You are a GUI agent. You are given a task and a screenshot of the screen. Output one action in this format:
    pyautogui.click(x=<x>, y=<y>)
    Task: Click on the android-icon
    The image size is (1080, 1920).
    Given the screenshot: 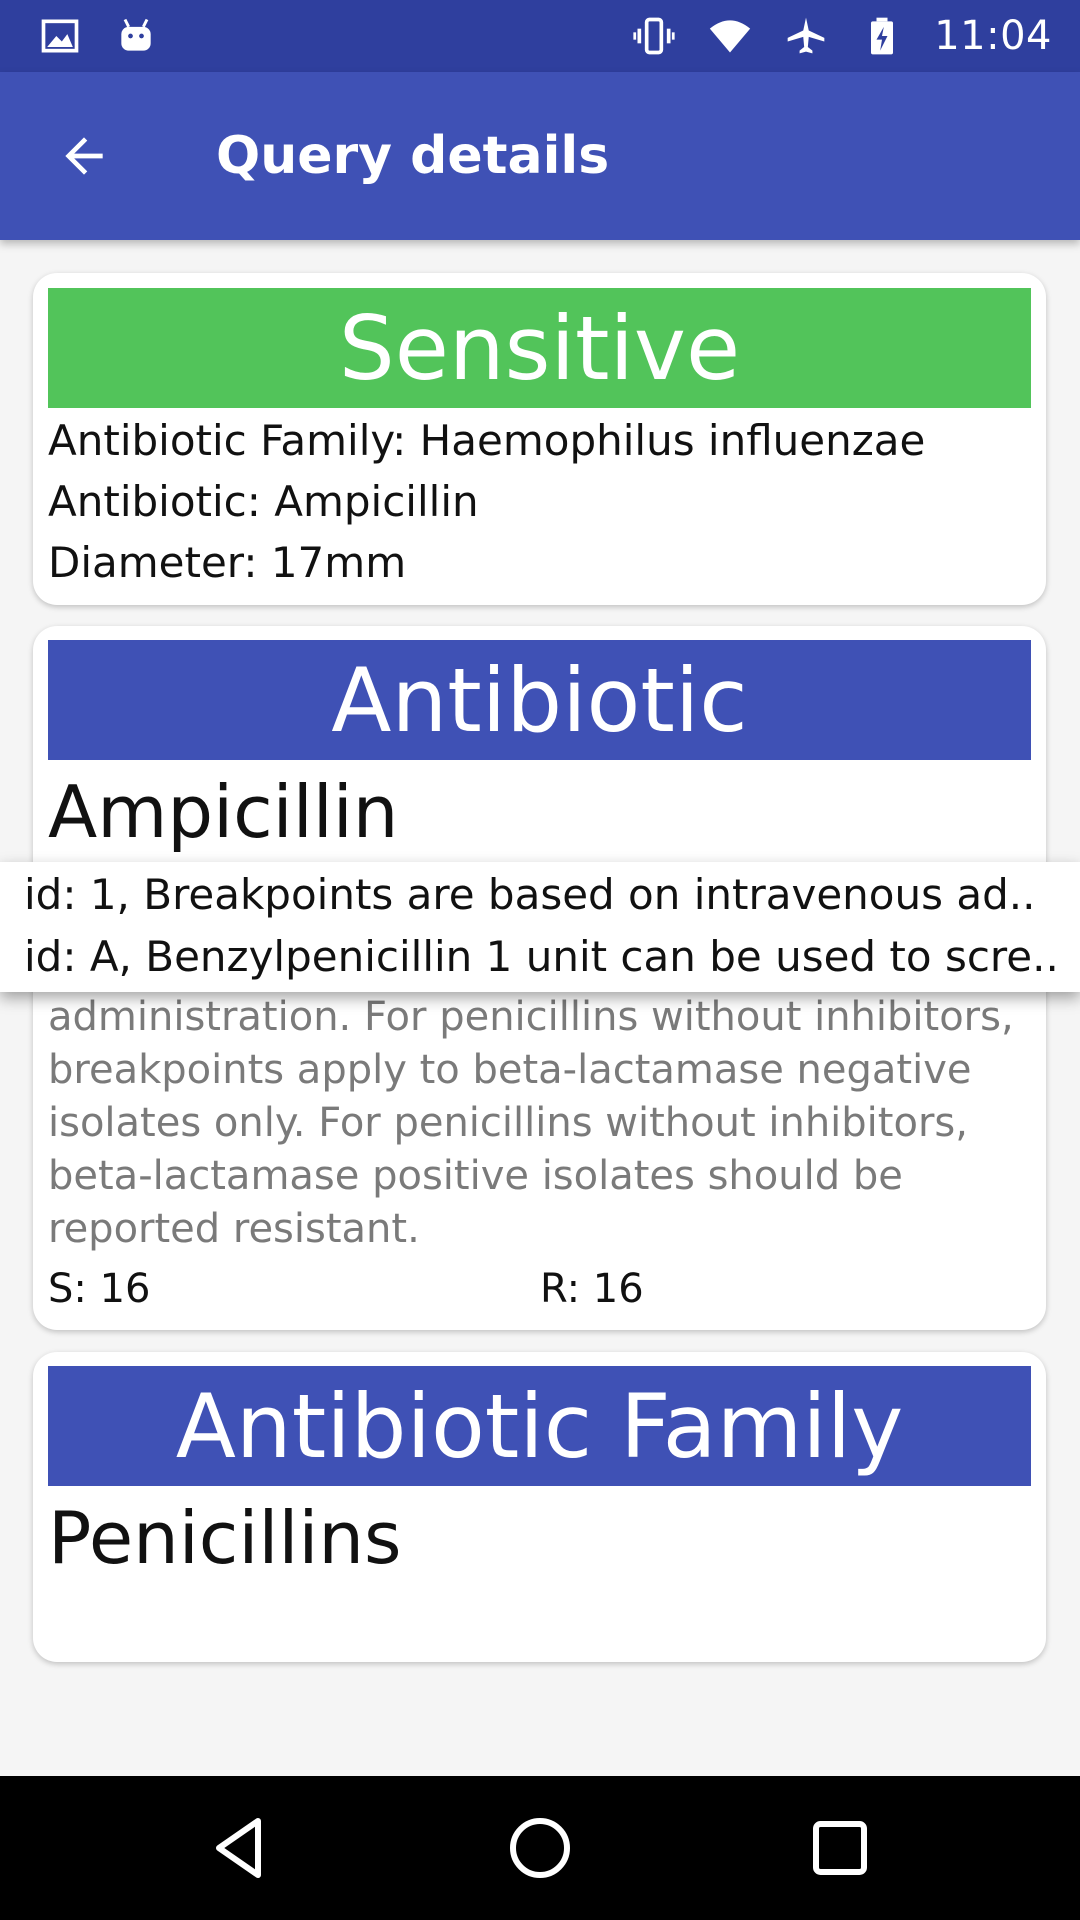 What is the action you would take?
    pyautogui.click(x=136, y=36)
    